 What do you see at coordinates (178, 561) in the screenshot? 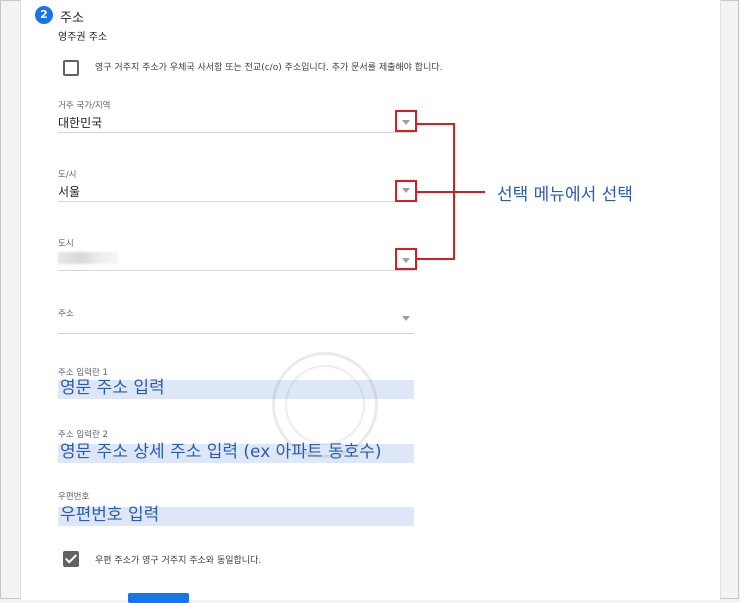
I see `same-address-checkbox-label: 우편 주소가 영구 거주지 주소와 동일합니다.` at bounding box center [178, 561].